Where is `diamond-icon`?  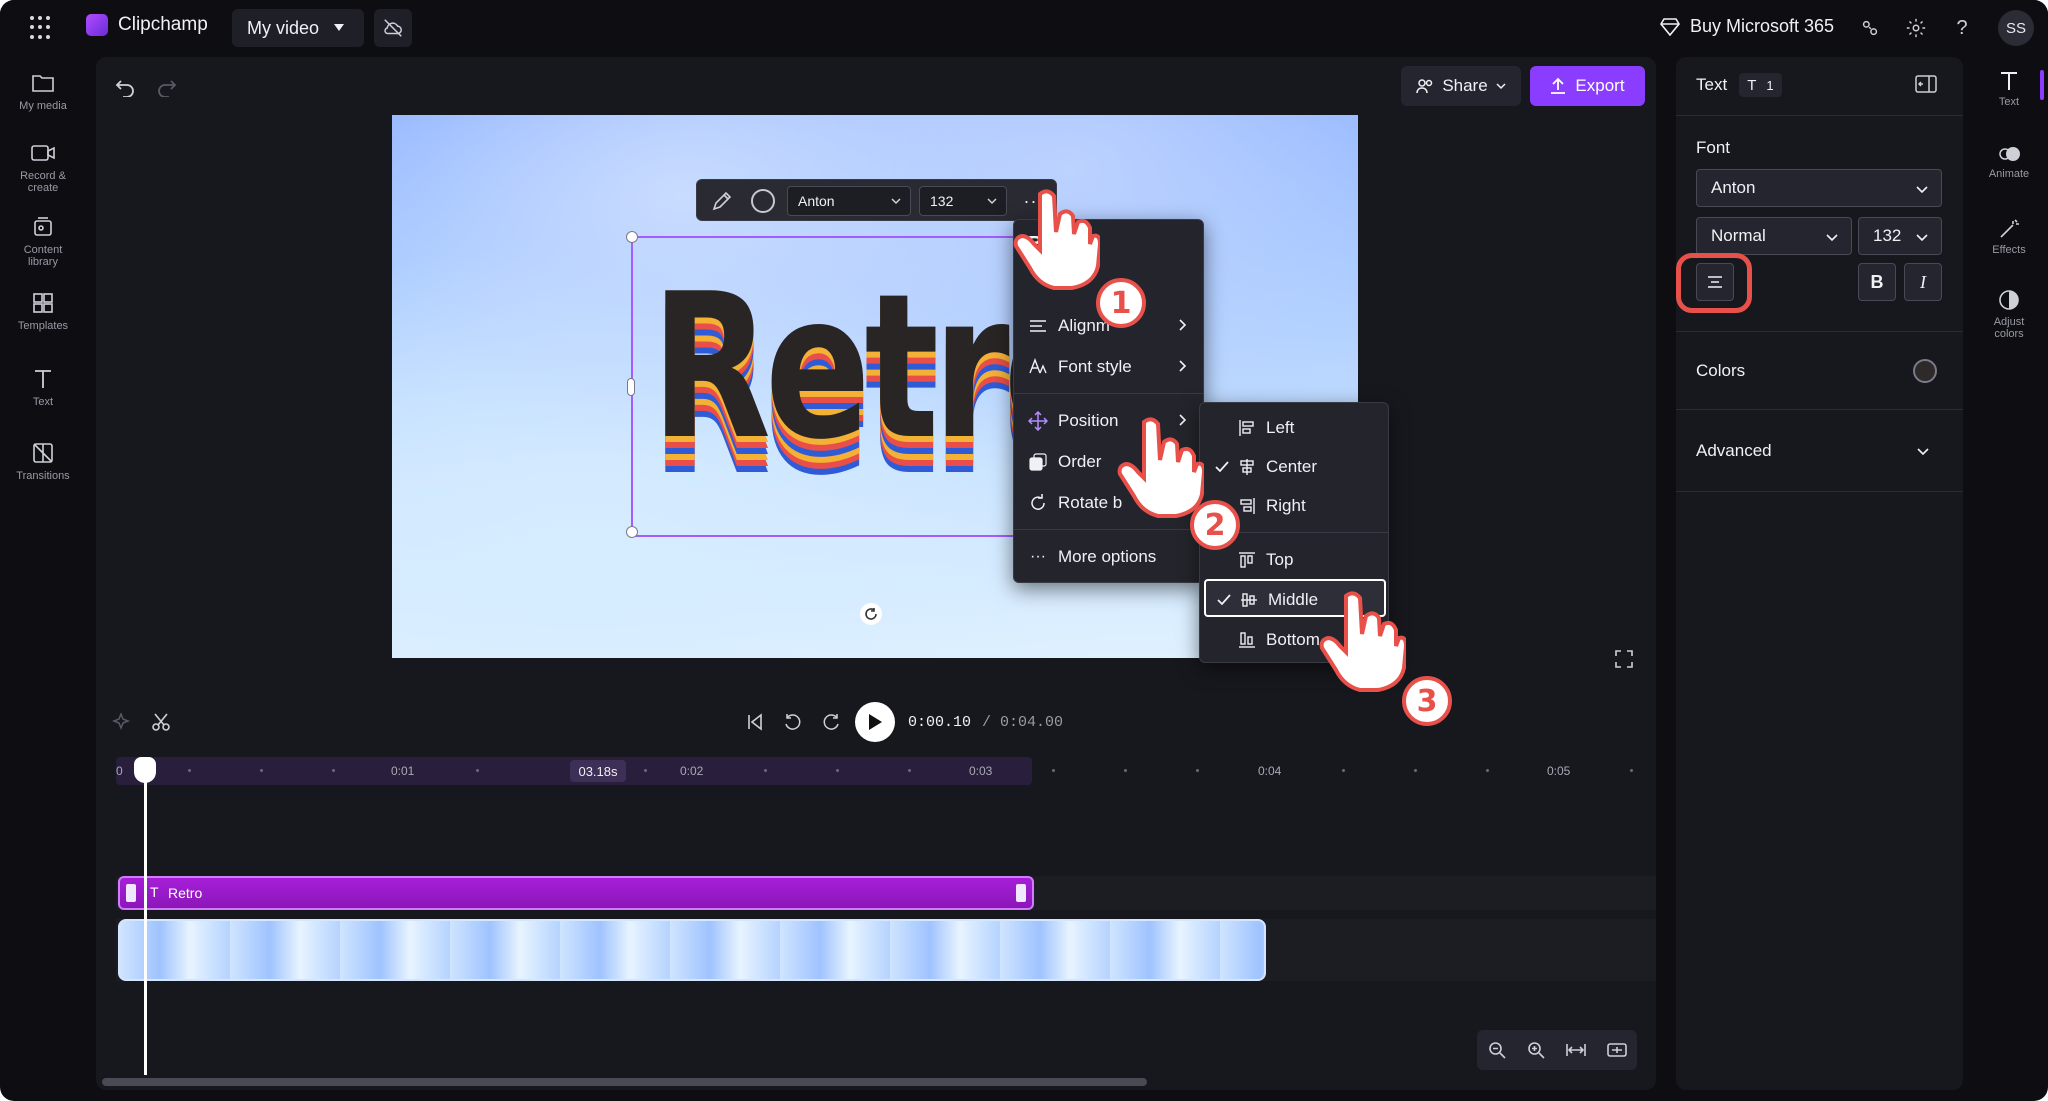
diamond-icon is located at coordinates (1670, 26).